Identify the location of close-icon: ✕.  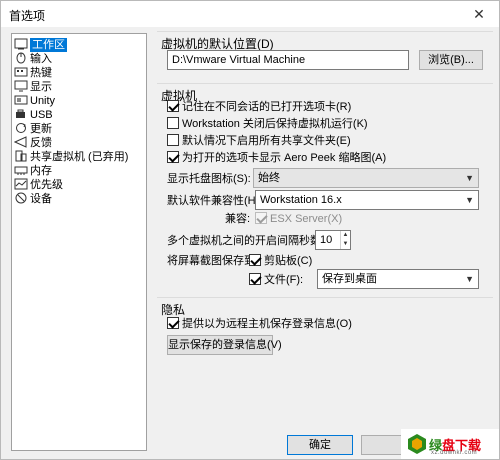
(479, 14).